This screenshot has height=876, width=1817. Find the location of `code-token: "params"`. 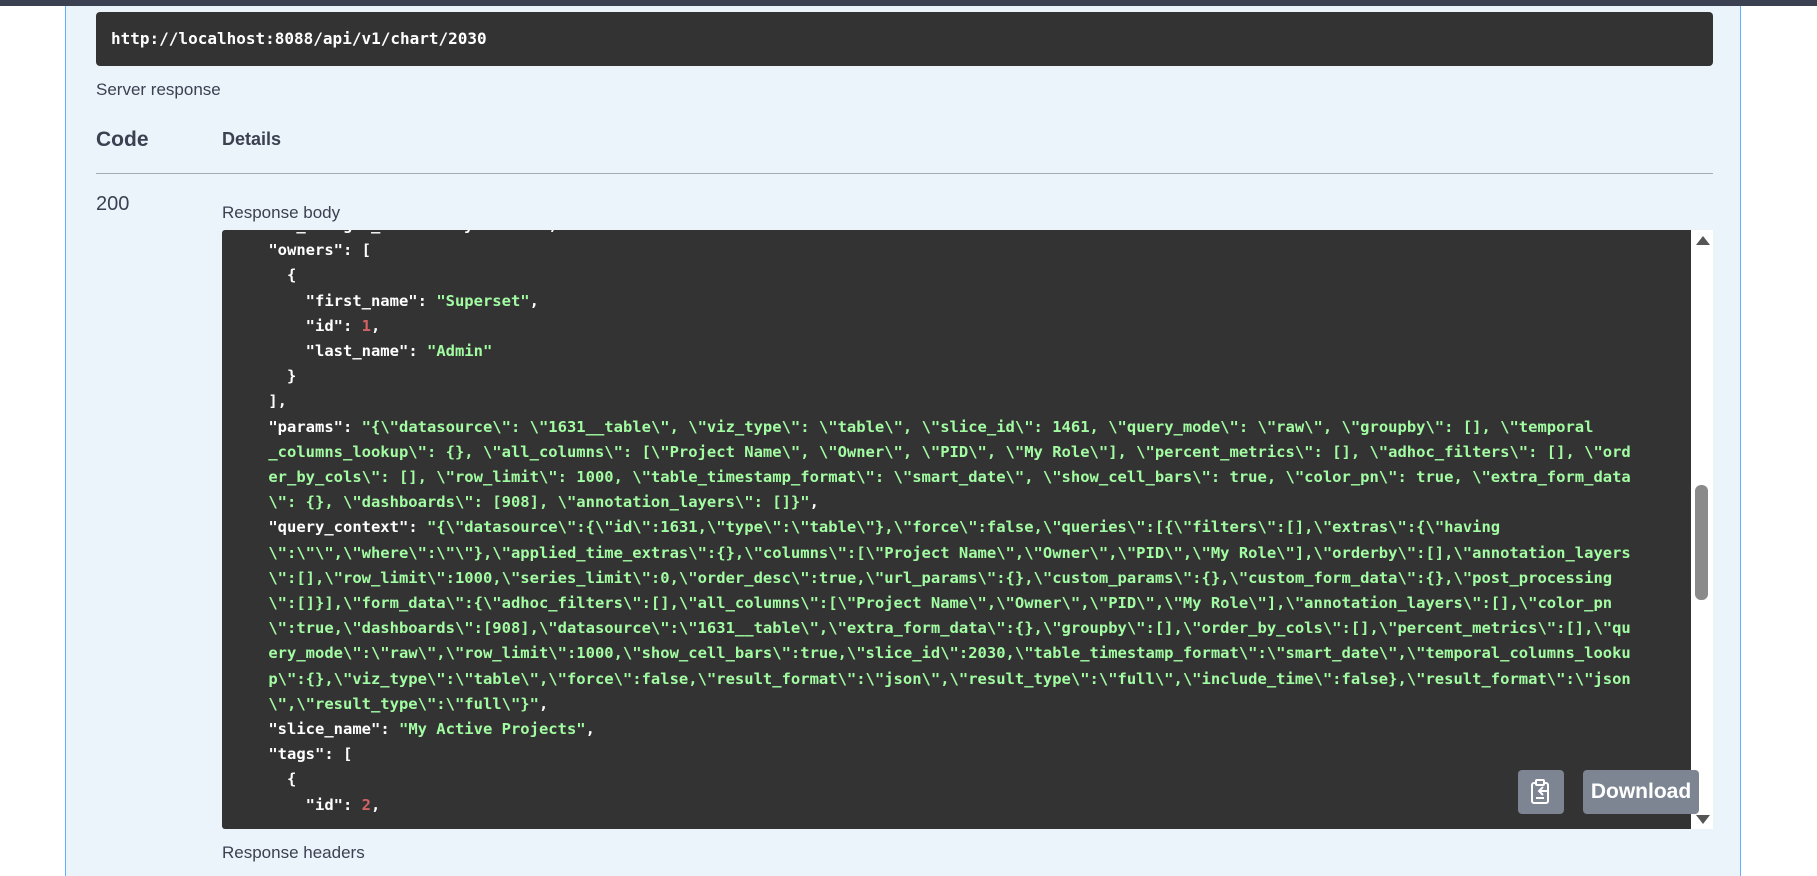

code-token: "params" is located at coordinates (287, 426).